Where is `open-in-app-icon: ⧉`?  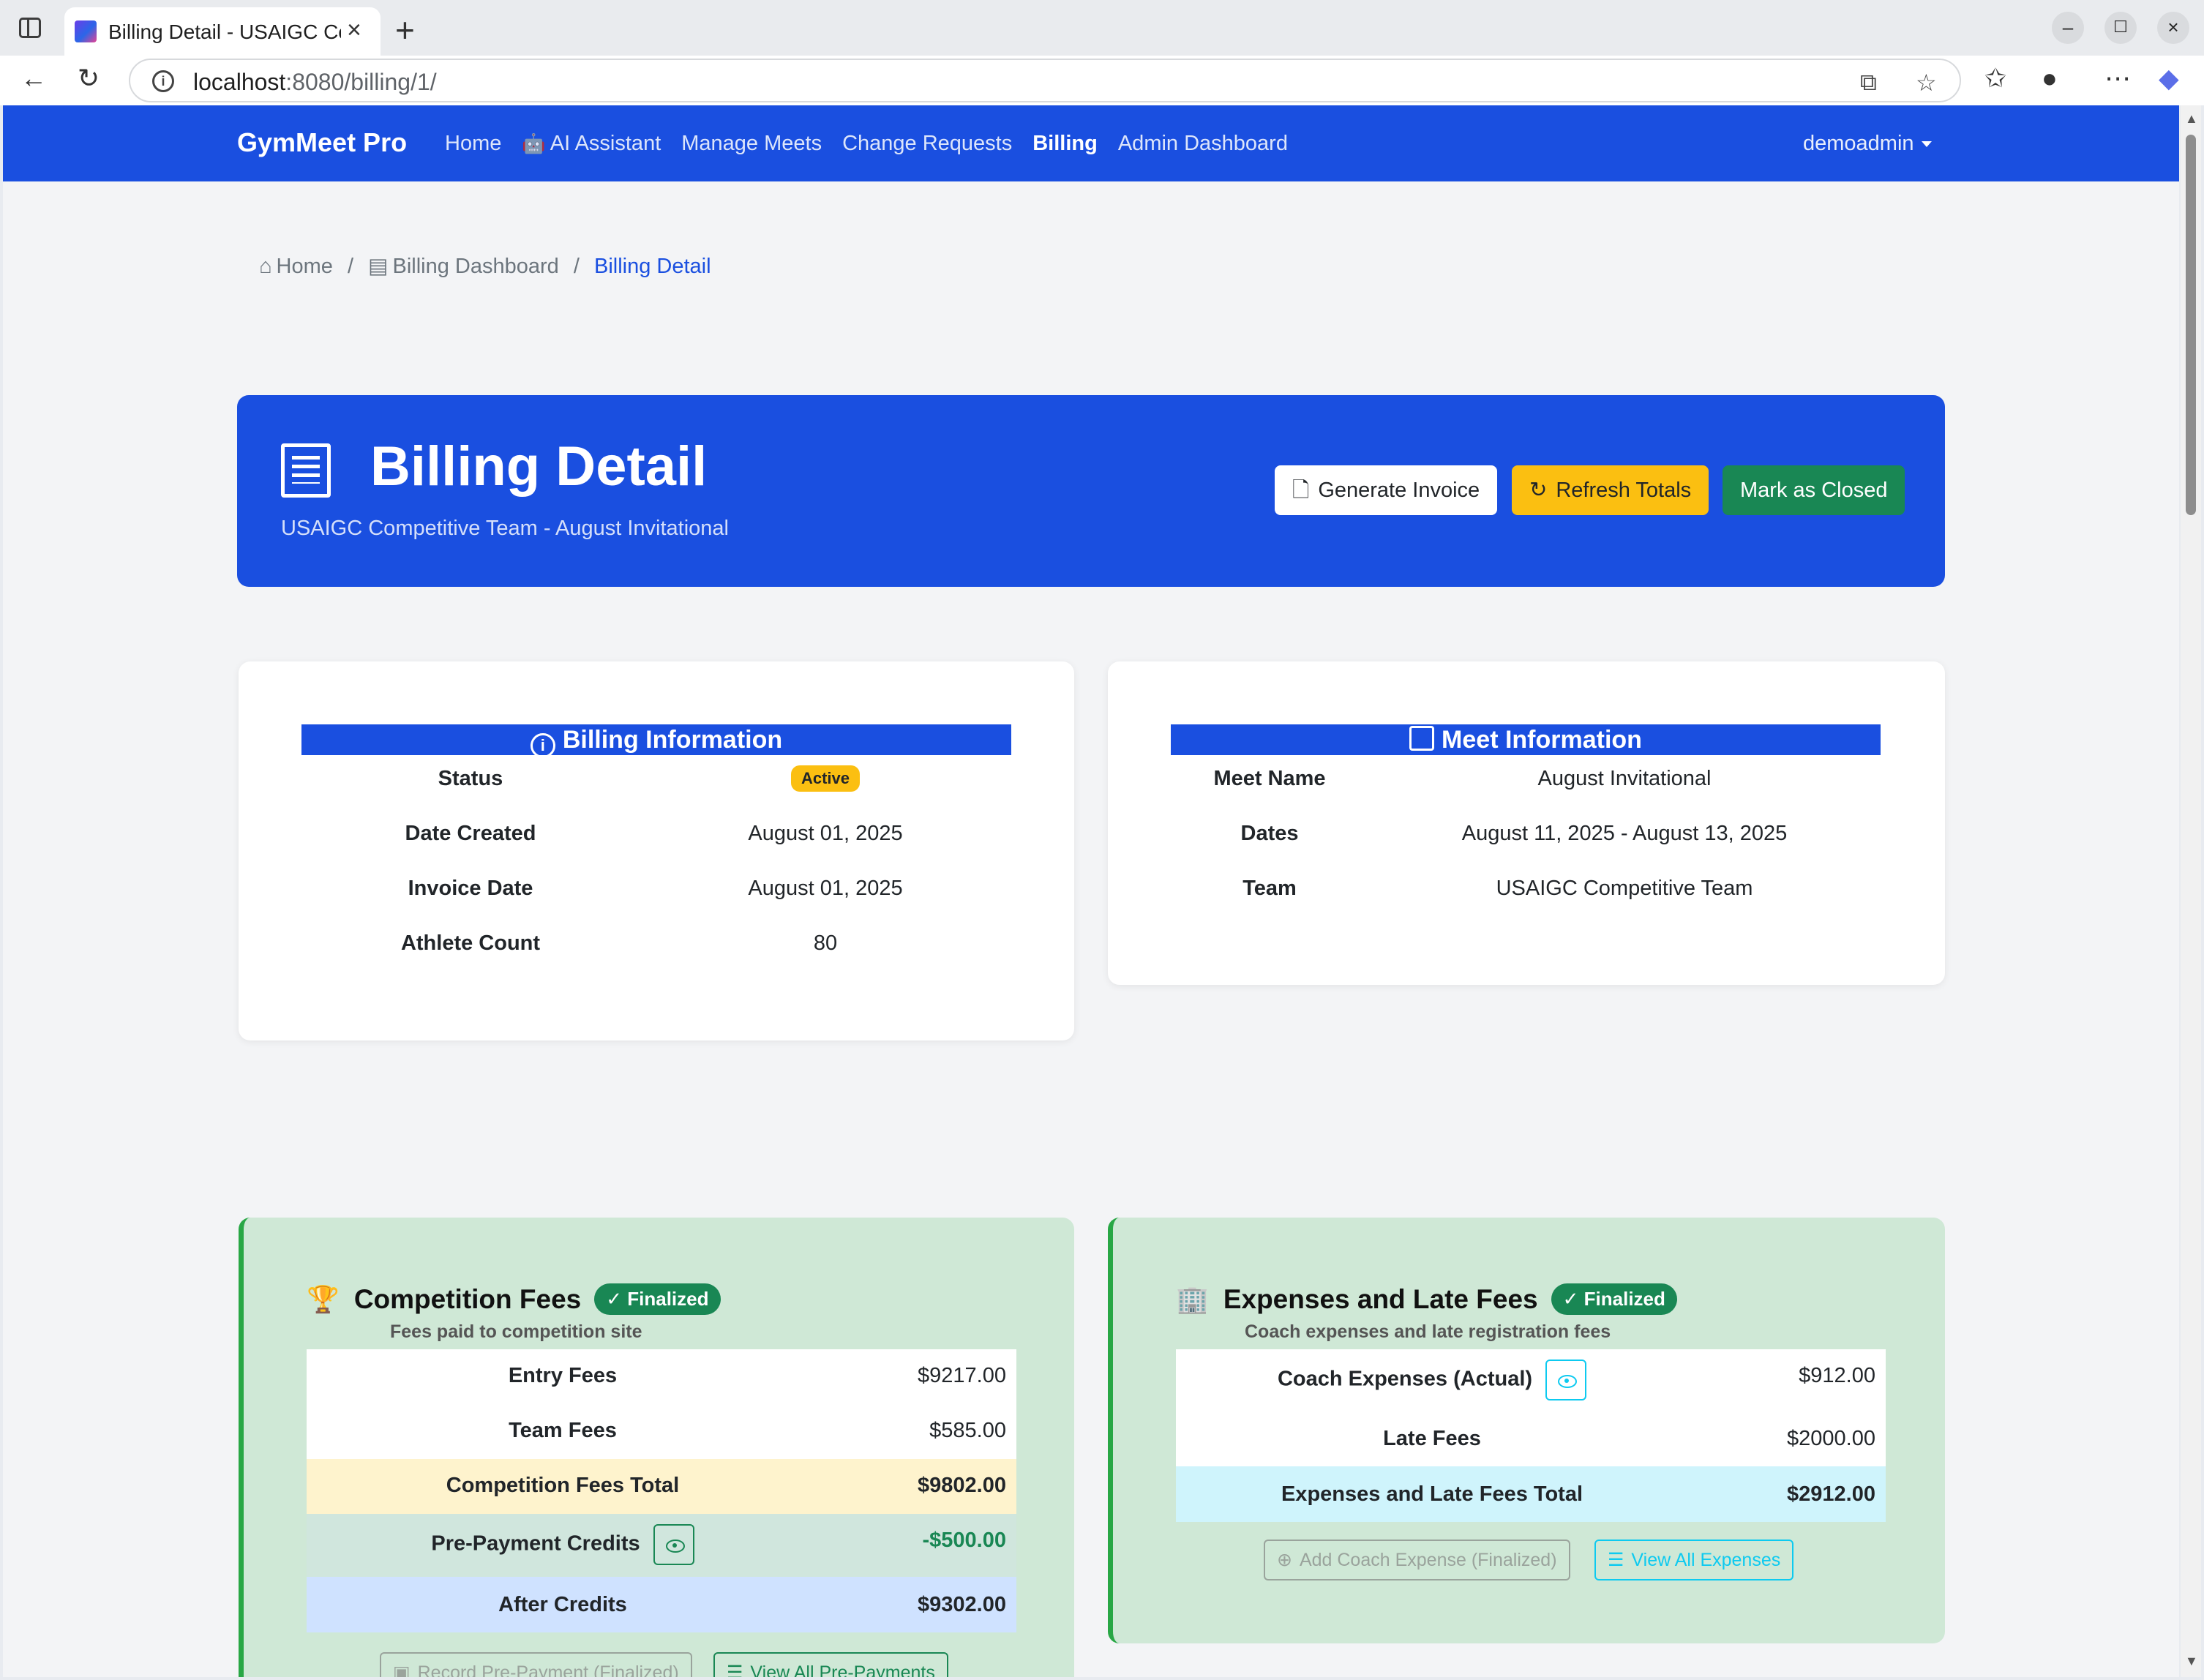 open-in-app-icon: ⧉ is located at coordinates (1868, 83).